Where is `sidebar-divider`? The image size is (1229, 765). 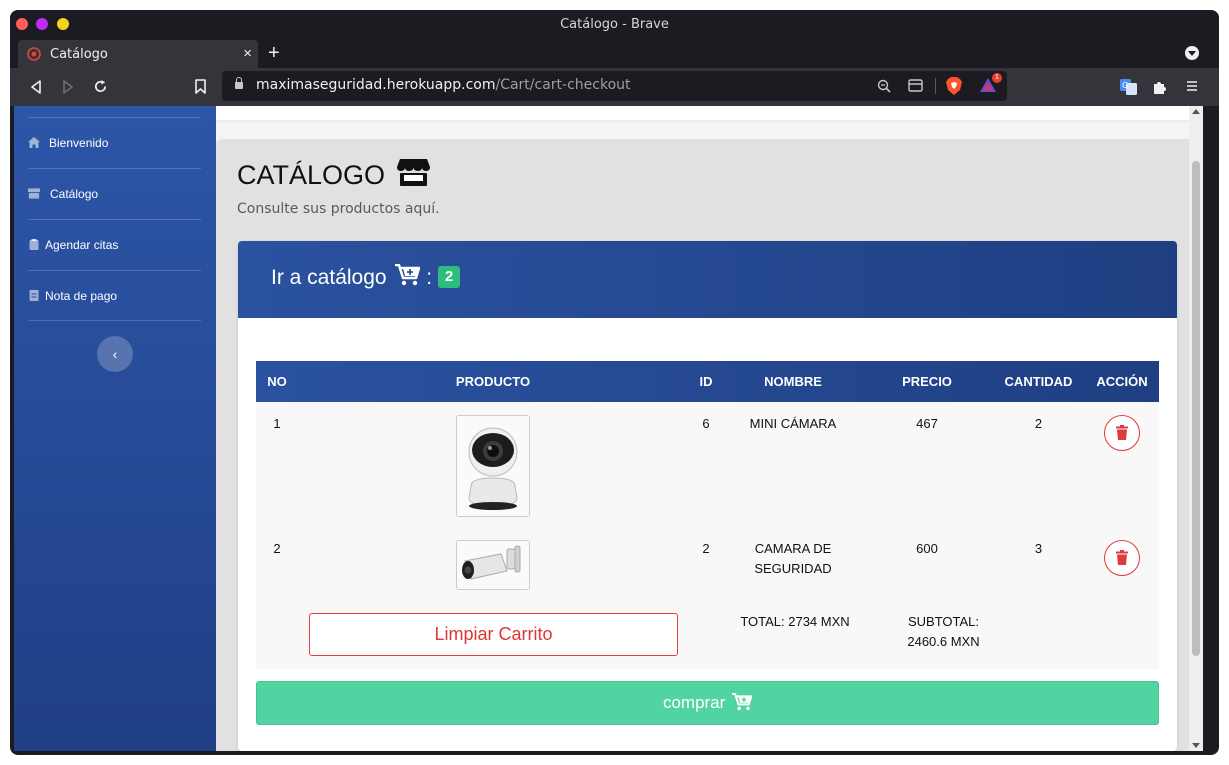 sidebar-divider is located at coordinates (114, 320).